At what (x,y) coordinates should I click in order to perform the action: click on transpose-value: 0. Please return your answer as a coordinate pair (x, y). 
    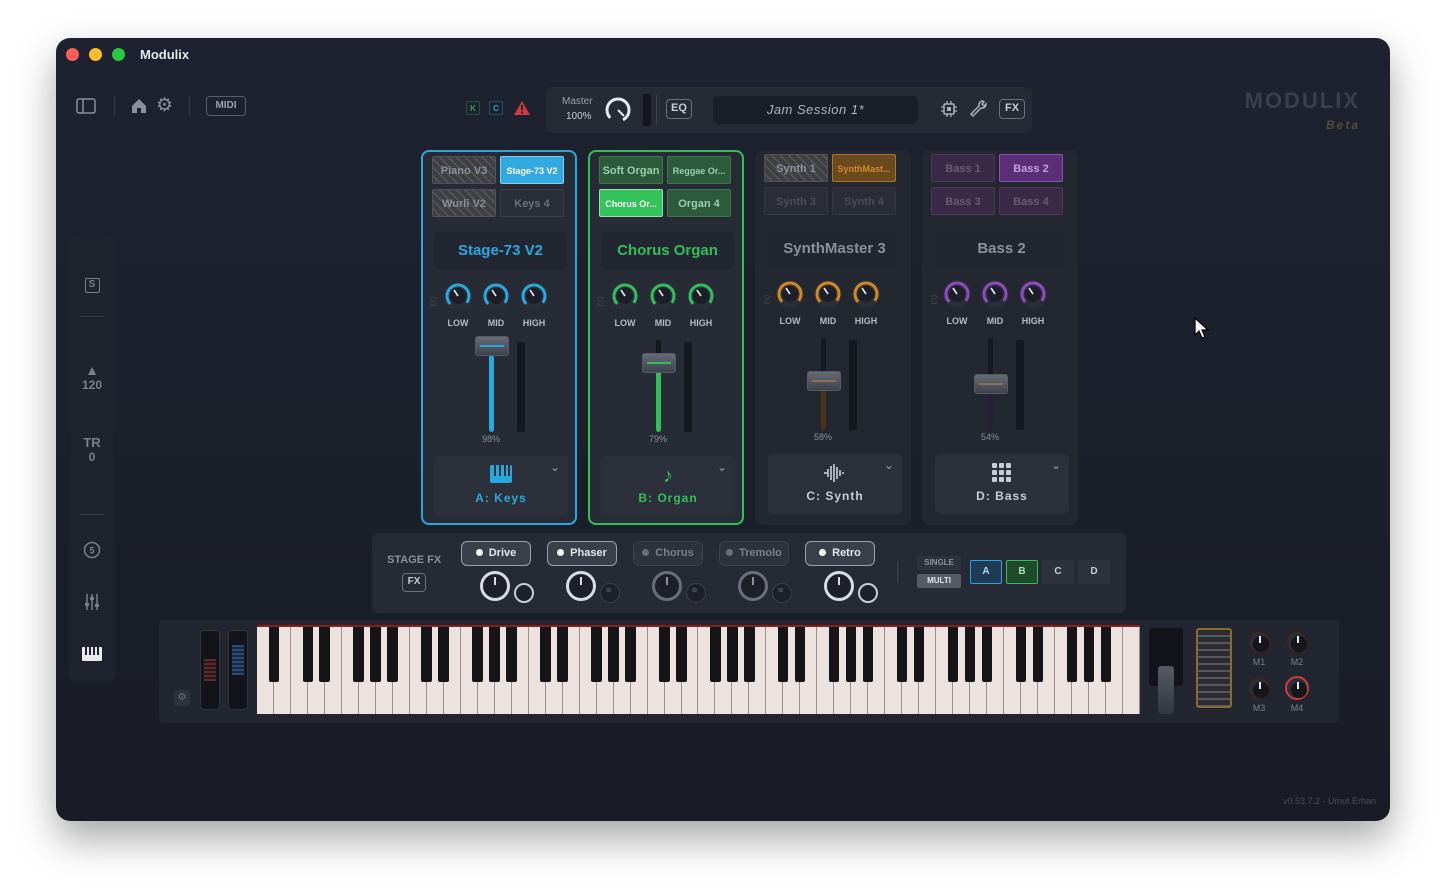
    Looking at the image, I should click on (92, 457).